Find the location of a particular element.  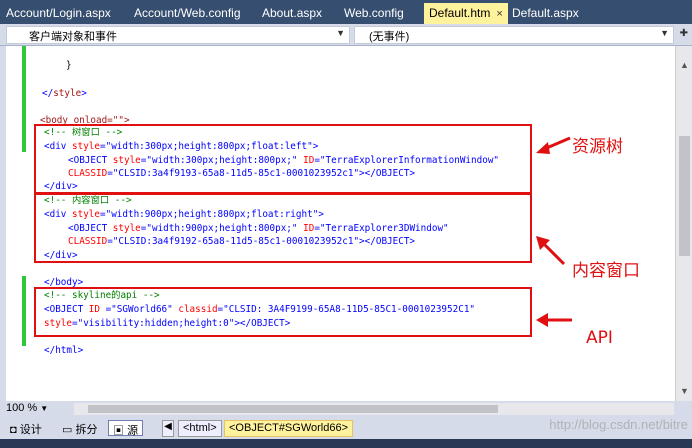

zoom-level: 100 % ▼ is located at coordinates (27, 408).